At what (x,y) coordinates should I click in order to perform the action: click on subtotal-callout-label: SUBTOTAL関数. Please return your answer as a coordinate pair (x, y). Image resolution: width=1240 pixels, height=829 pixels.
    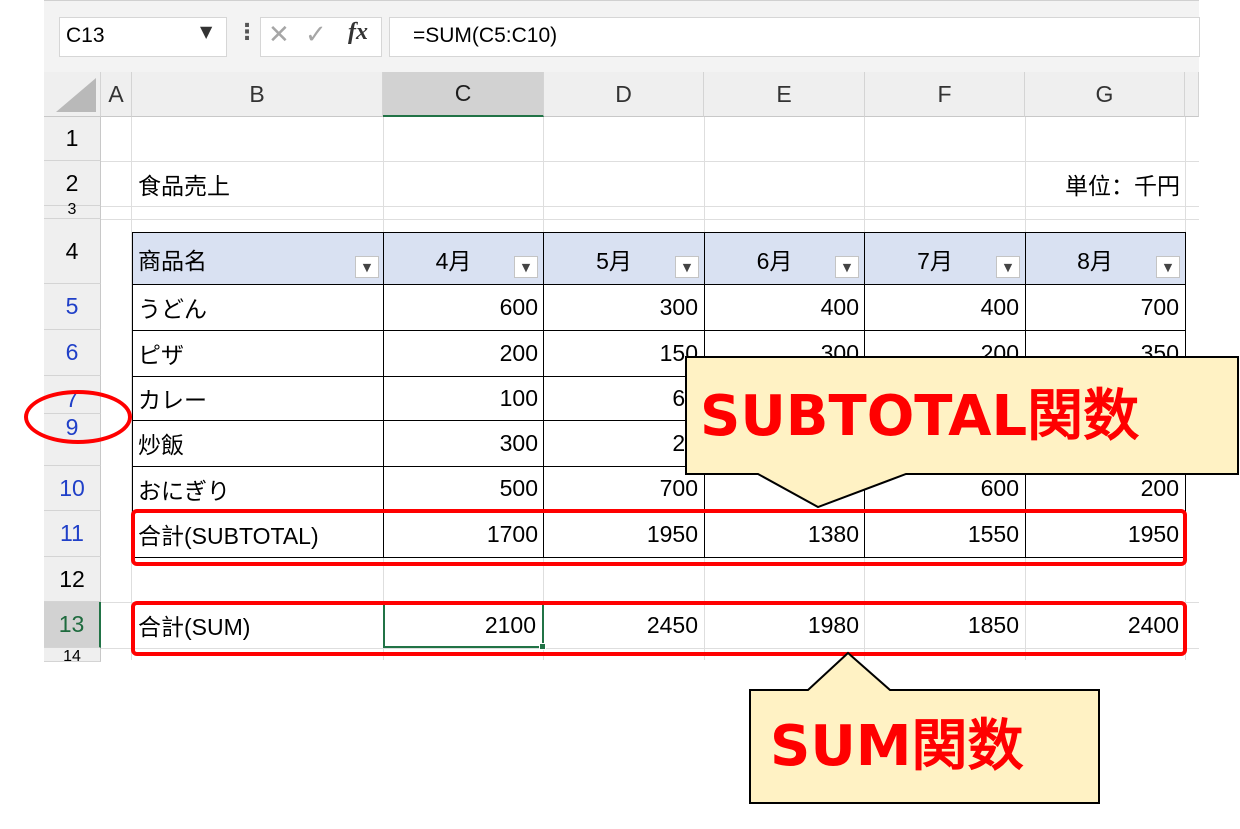
    Looking at the image, I should click on (920, 416).